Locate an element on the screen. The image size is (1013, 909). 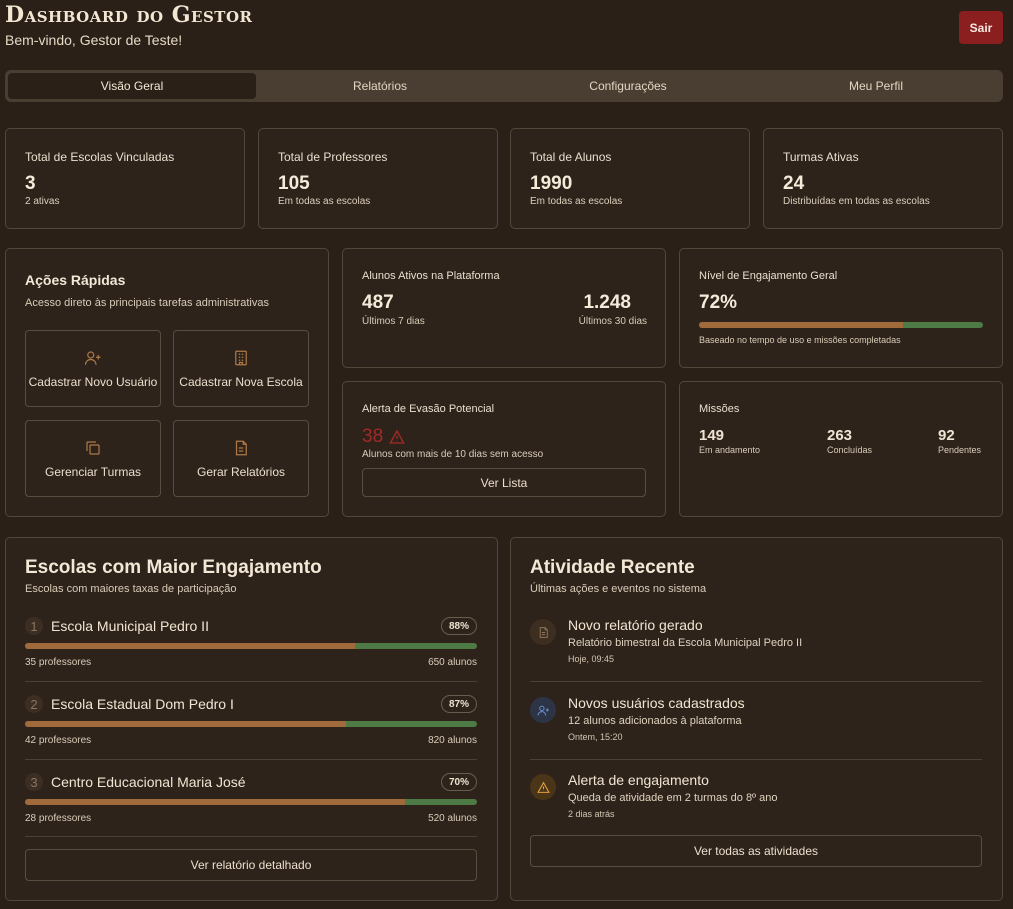
add-school-button: Cadastrar Nova Escola is located at coordinates (241, 368).